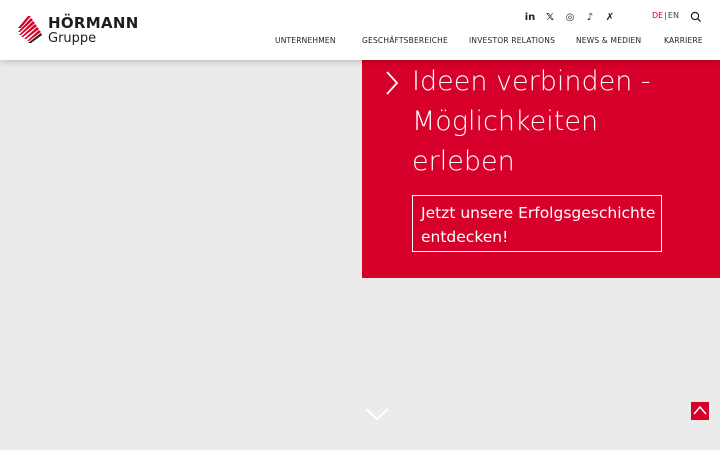 This screenshot has height=450, width=720. I want to click on instagram-icon: ◎, so click(570, 17).